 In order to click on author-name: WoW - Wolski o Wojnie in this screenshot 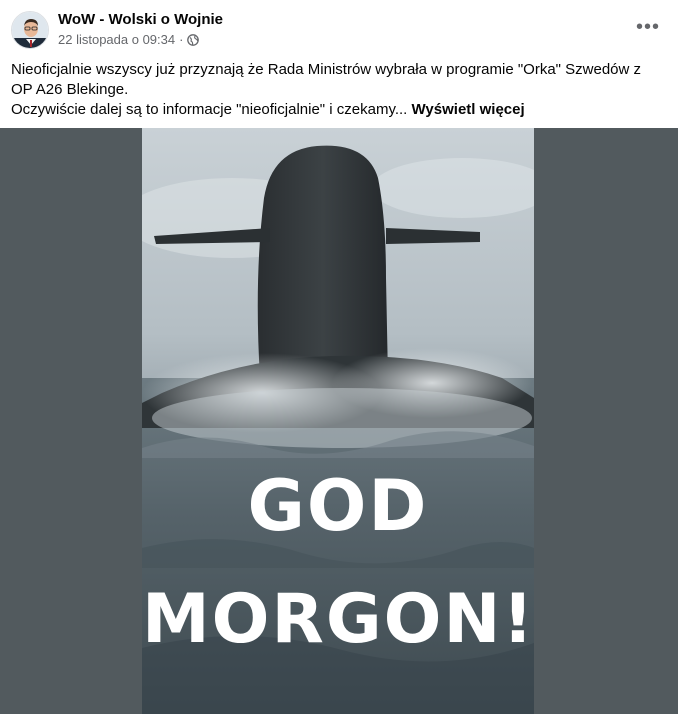, I will do `click(140, 19)`.